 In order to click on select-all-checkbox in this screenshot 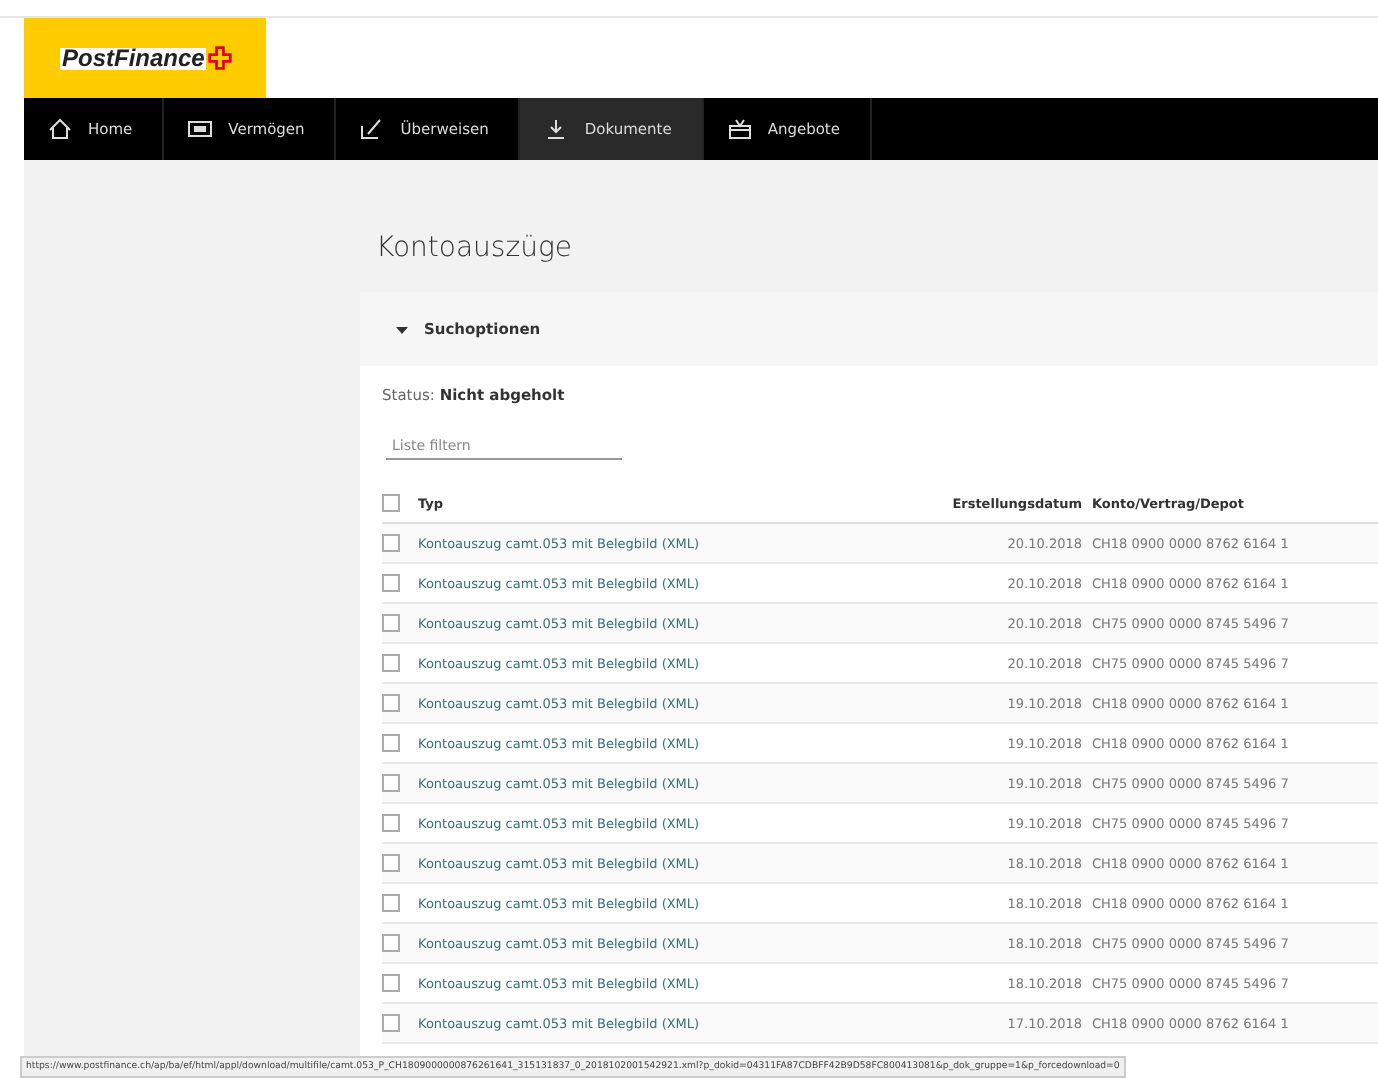, I will do `click(391, 503)`.